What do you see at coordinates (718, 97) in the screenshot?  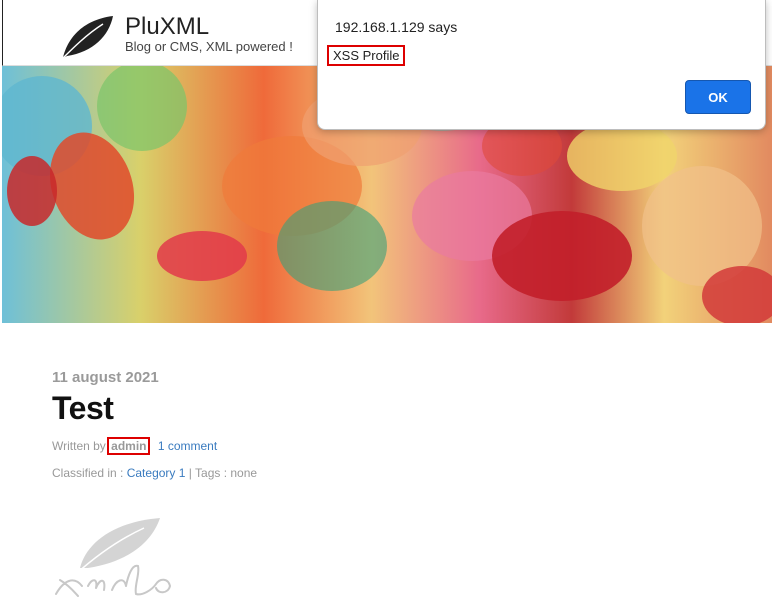 I see `ok-button: OK` at bounding box center [718, 97].